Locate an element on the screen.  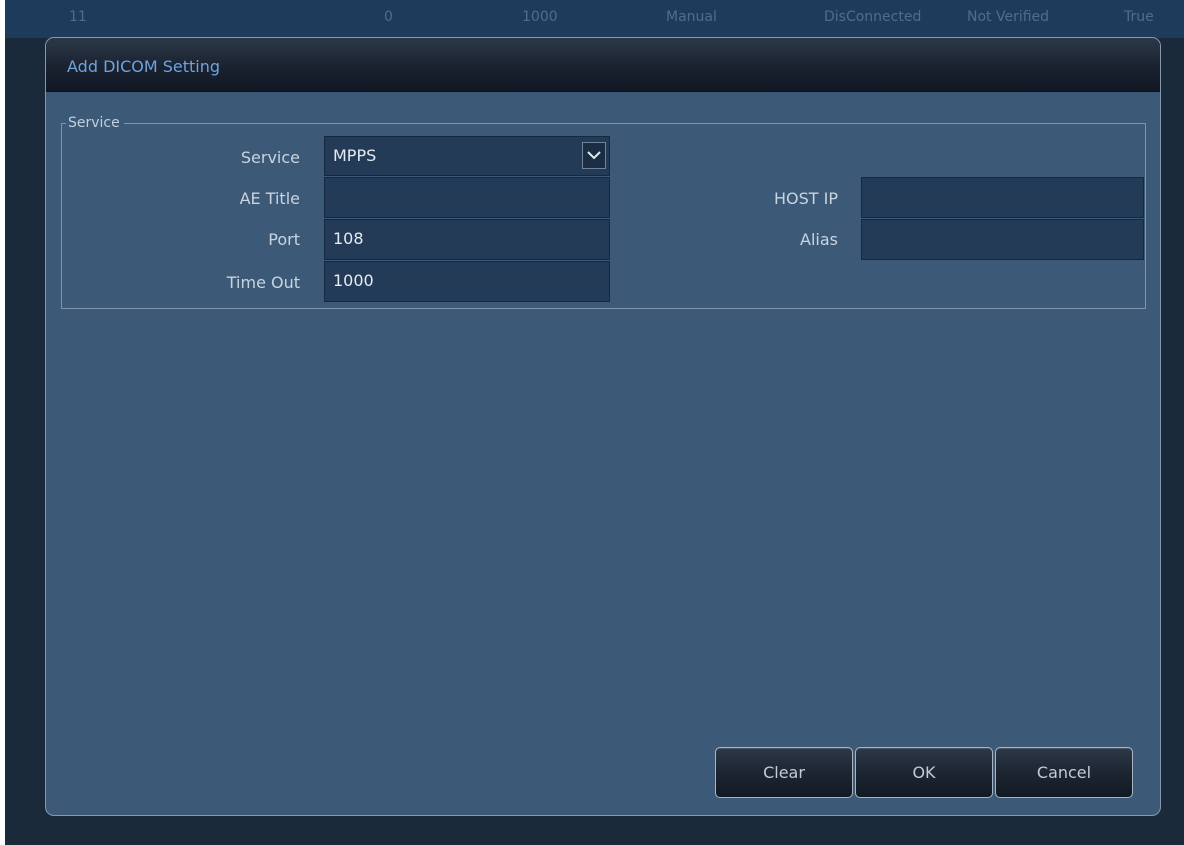
service-select-value: MPPS is located at coordinates (355, 155).